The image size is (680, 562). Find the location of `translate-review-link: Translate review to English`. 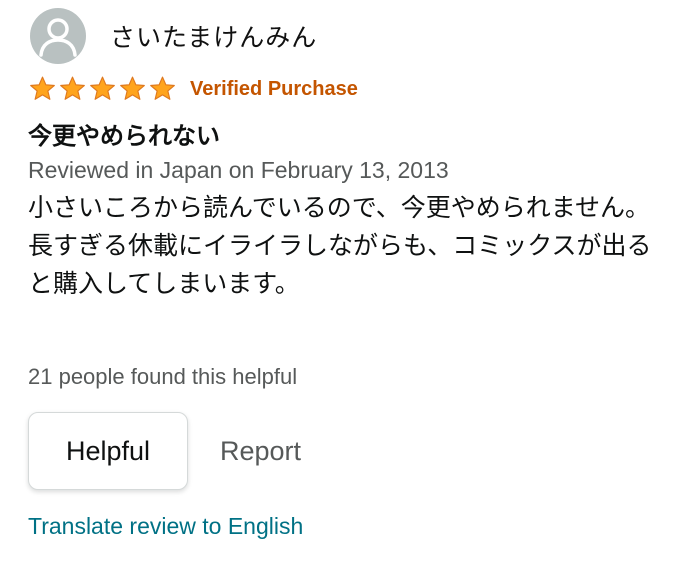

translate-review-link: Translate review to English is located at coordinates (165, 526).